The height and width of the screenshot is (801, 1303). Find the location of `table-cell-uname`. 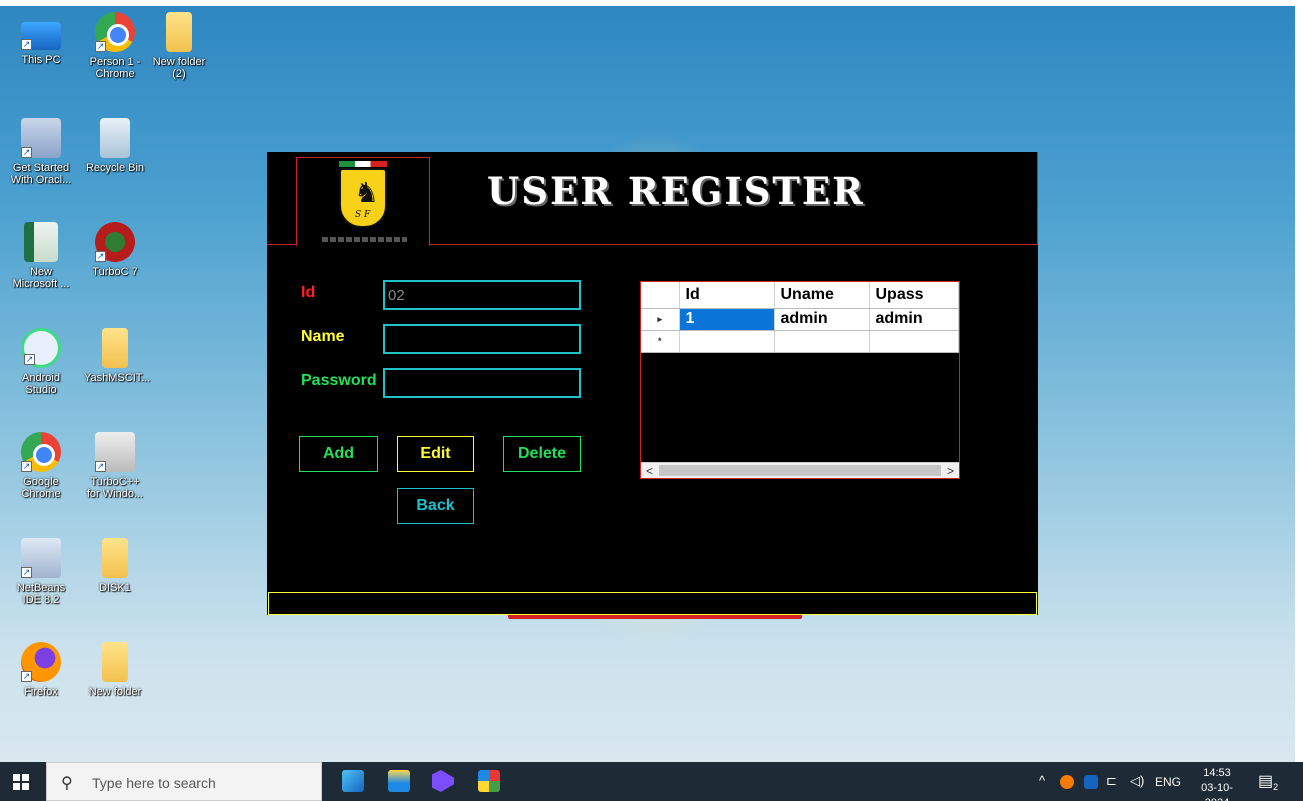

table-cell-uname is located at coordinates (822, 341).